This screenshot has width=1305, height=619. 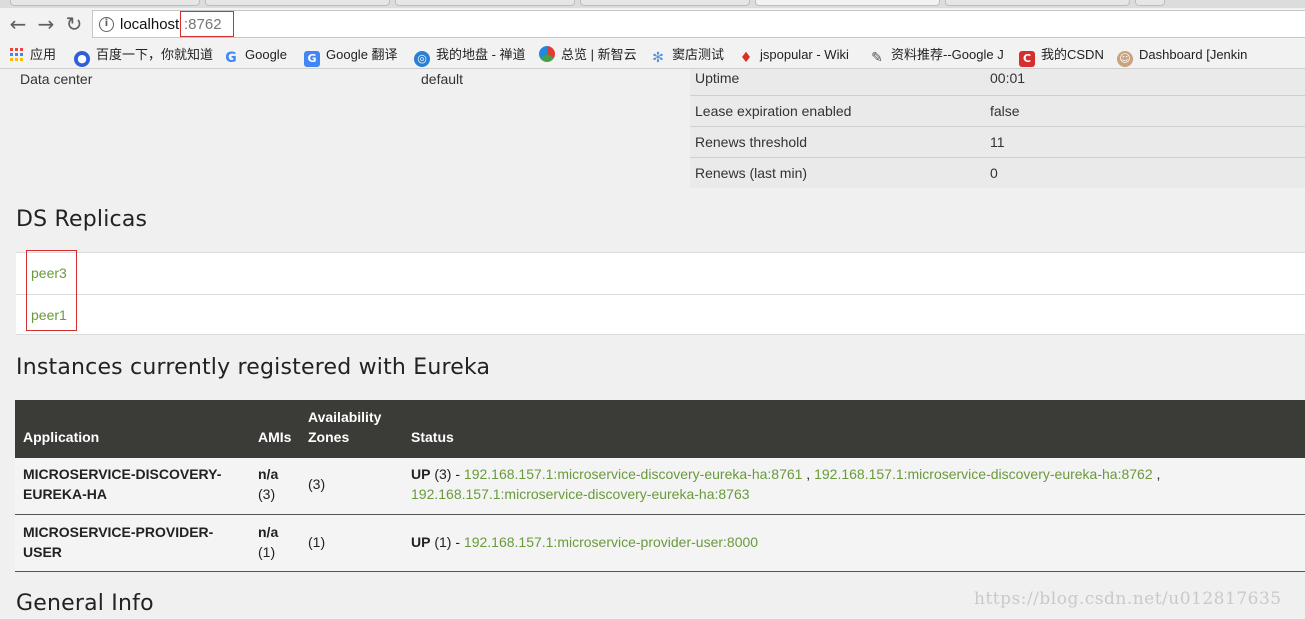 What do you see at coordinates (698, 54) in the screenshot?
I see `bookmark-label: 窦店测试` at bounding box center [698, 54].